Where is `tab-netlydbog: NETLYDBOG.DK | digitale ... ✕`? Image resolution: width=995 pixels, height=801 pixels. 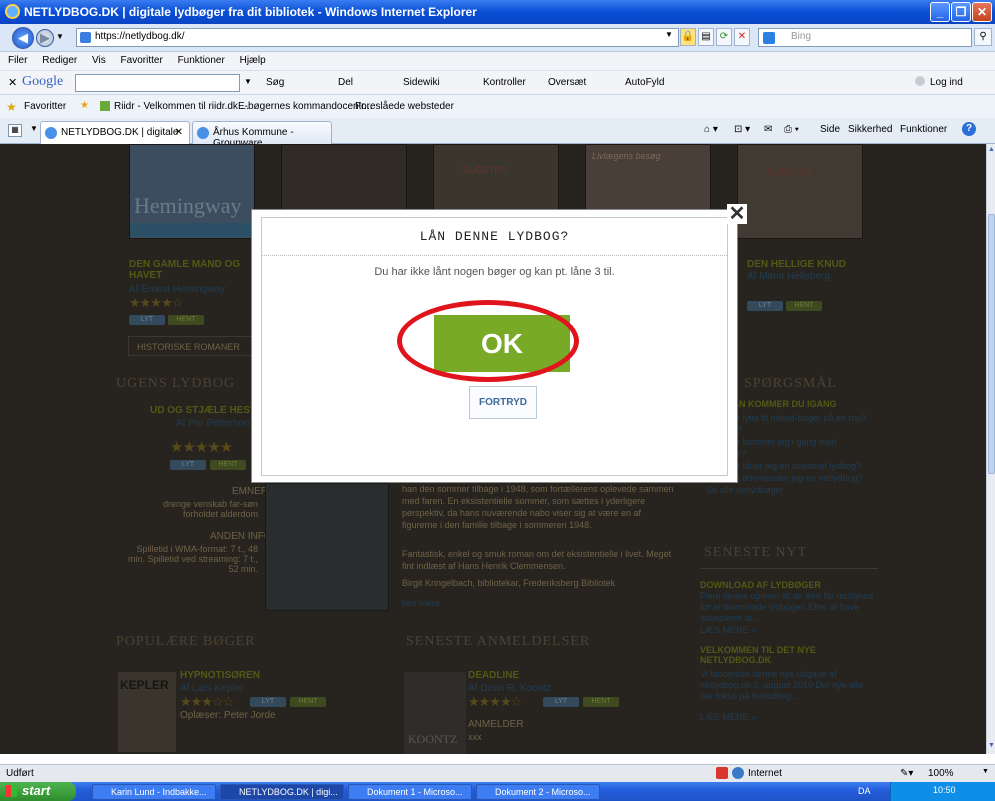
tab-netlydbog: NETLYDBOG.DK | digitale ... ✕ is located at coordinates (115, 135).